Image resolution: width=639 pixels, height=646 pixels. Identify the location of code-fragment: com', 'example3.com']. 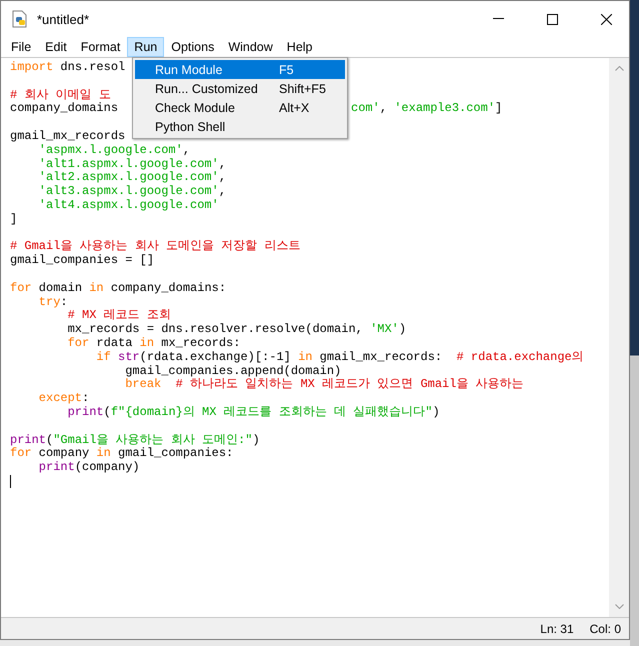
(426, 109).